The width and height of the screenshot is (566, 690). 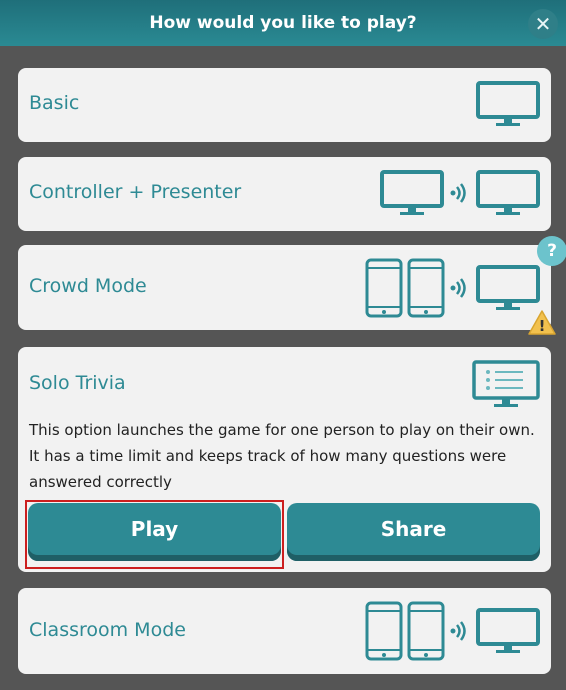 I want to click on option-crowd-mode: Crowd Mode, so click(x=284, y=287).